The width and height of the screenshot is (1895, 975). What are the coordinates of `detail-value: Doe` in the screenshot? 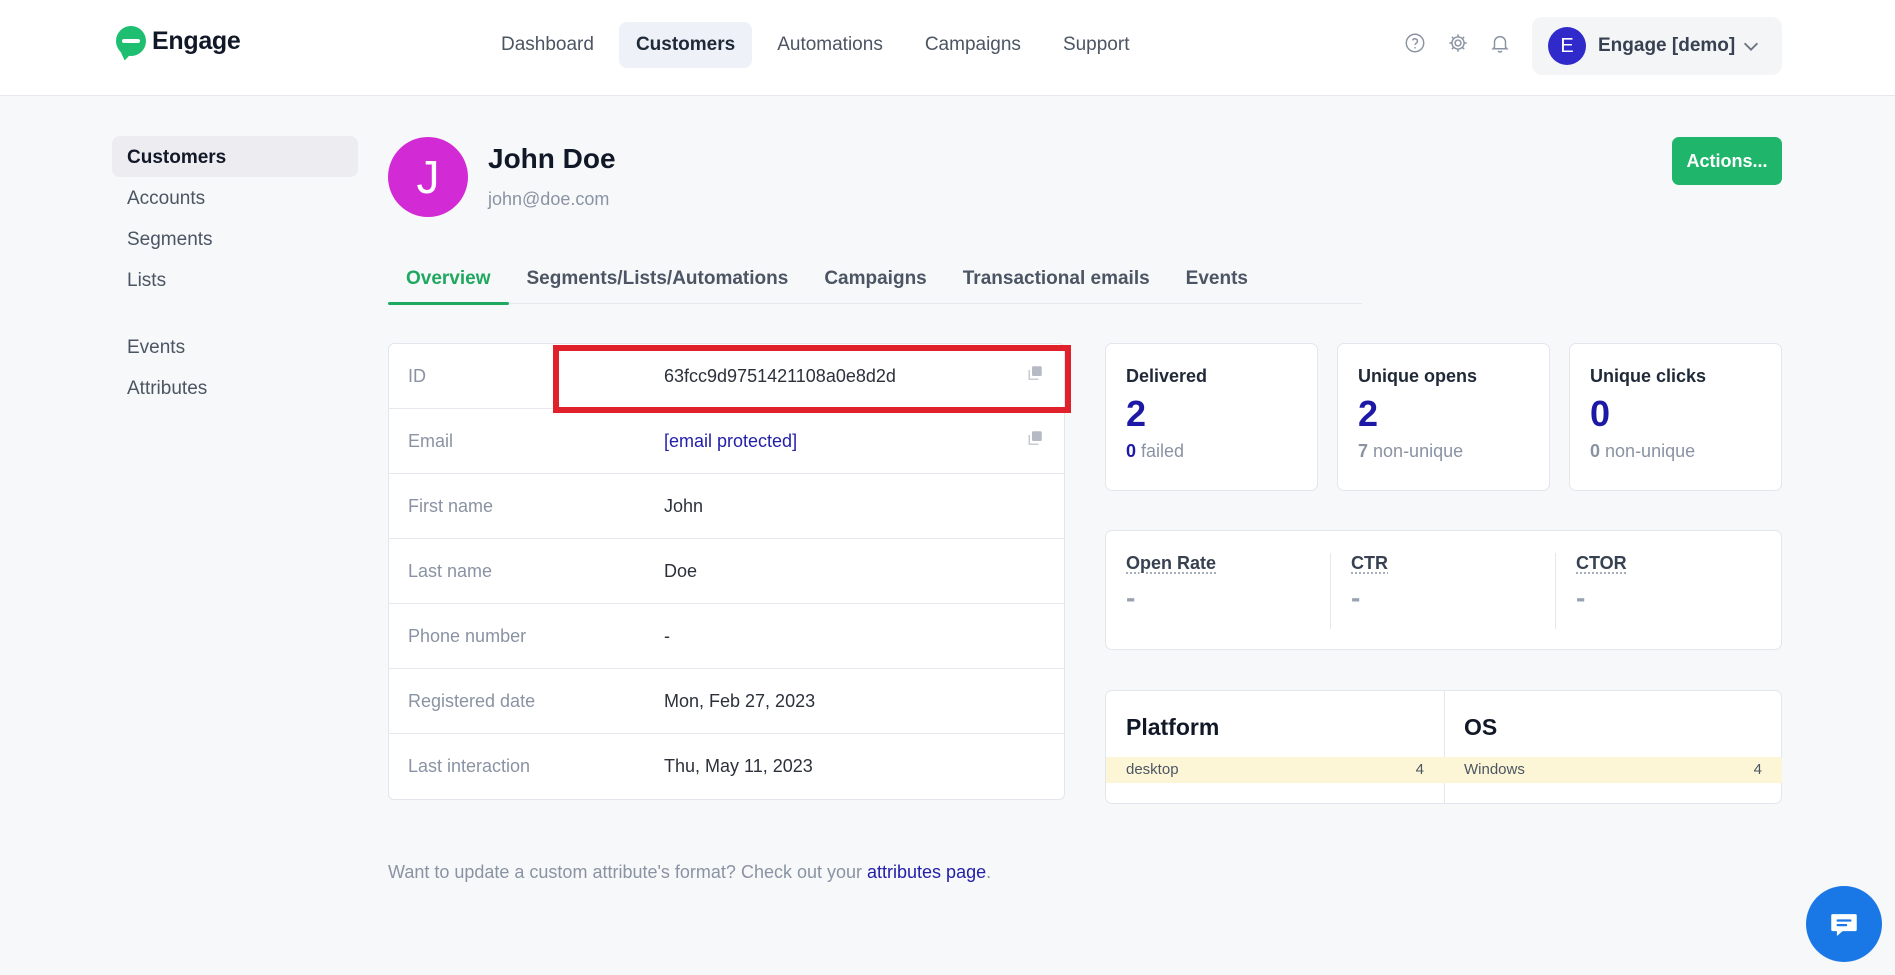 It's located at (681, 570).